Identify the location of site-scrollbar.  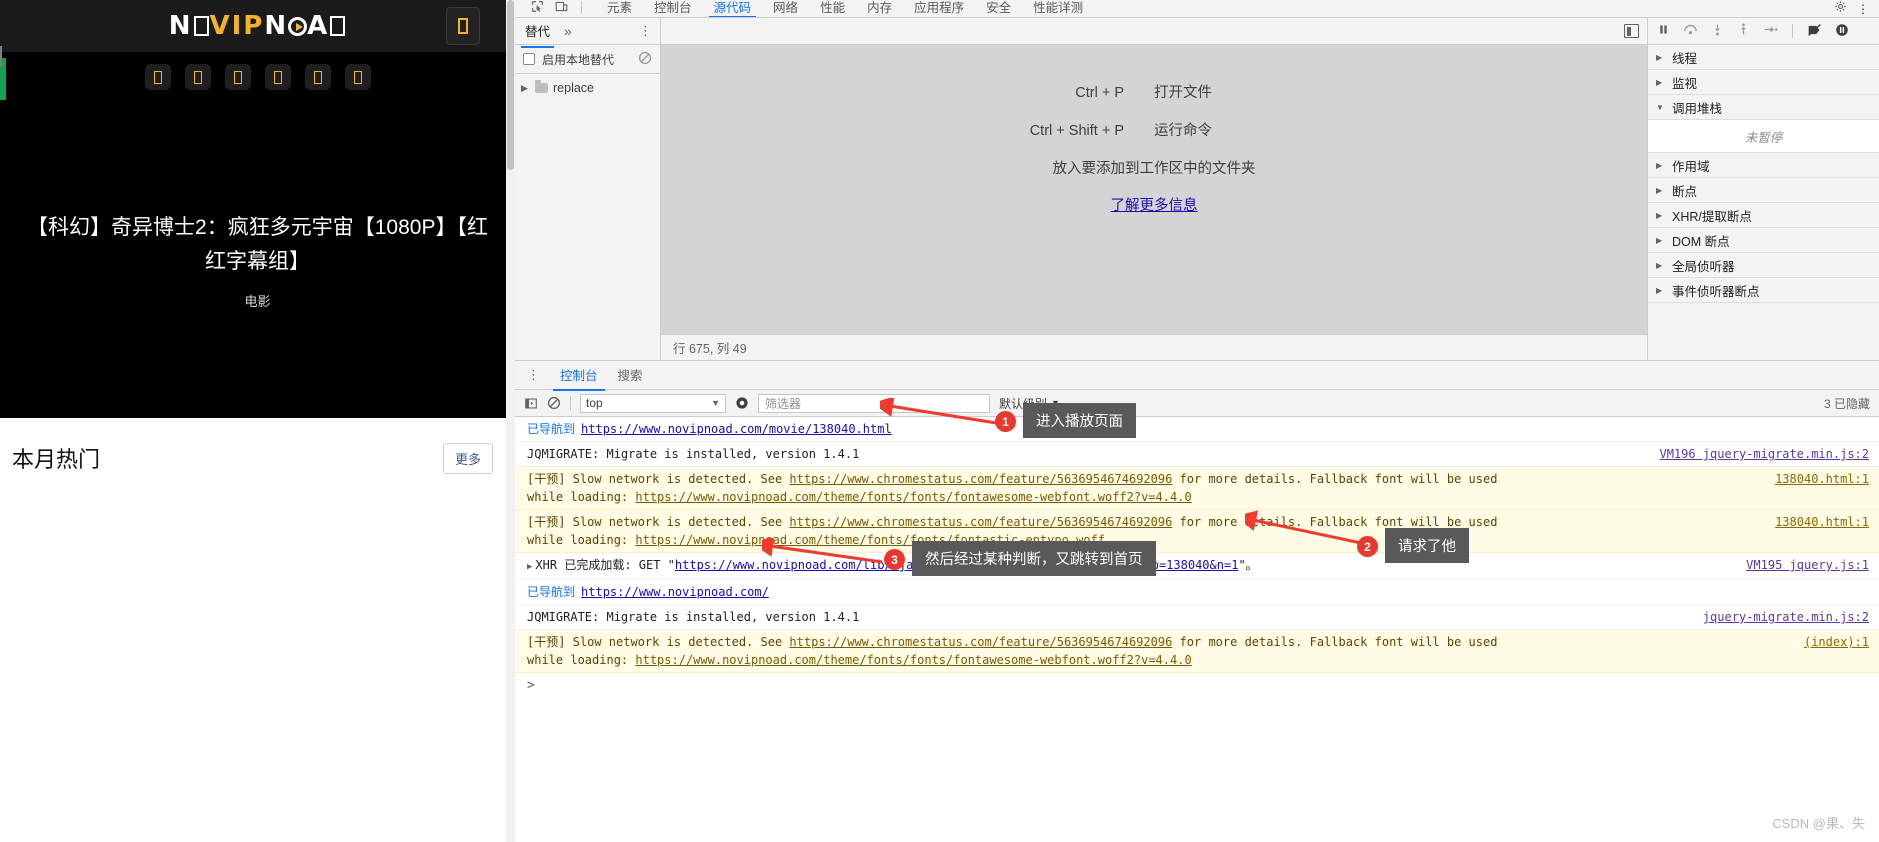
(510, 421).